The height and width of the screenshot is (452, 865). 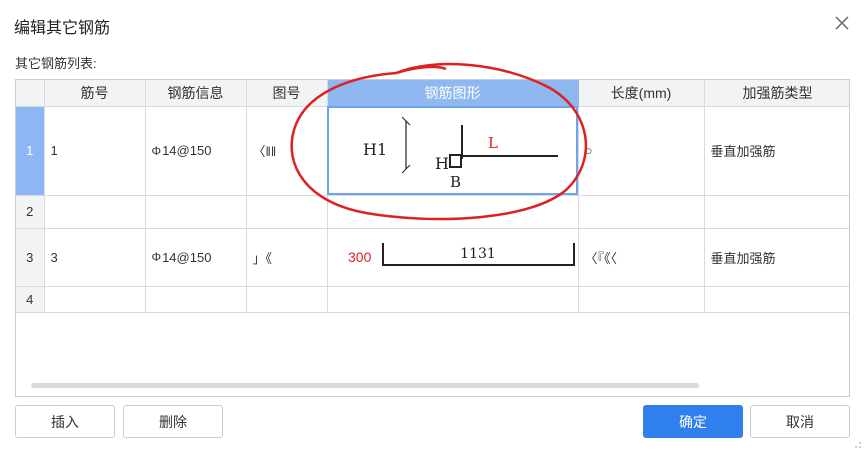 I want to click on table-row: 2, so click(x=432, y=211).